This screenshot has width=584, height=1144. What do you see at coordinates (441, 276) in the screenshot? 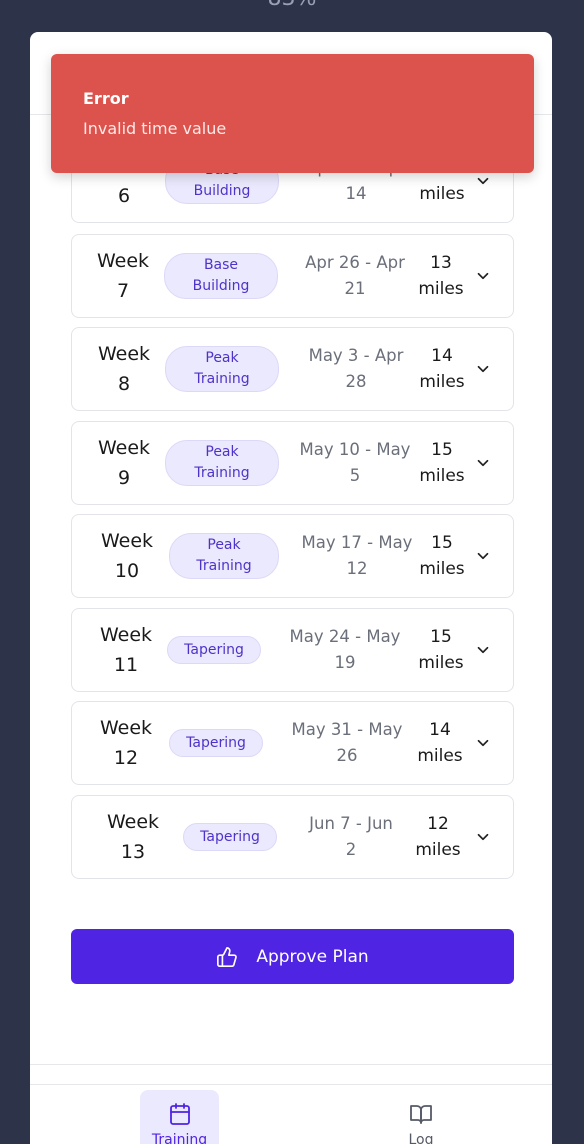
I see `miles-total: 13 miles` at bounding box center [441, 276].